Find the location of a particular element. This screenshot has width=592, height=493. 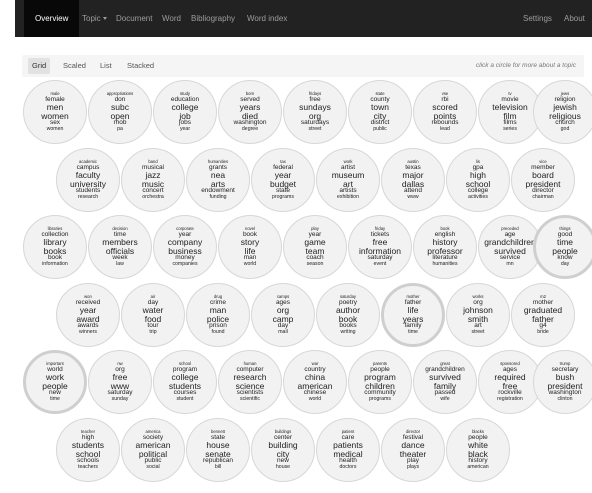

topic-word: clinton is located at coordinates (565, 398).